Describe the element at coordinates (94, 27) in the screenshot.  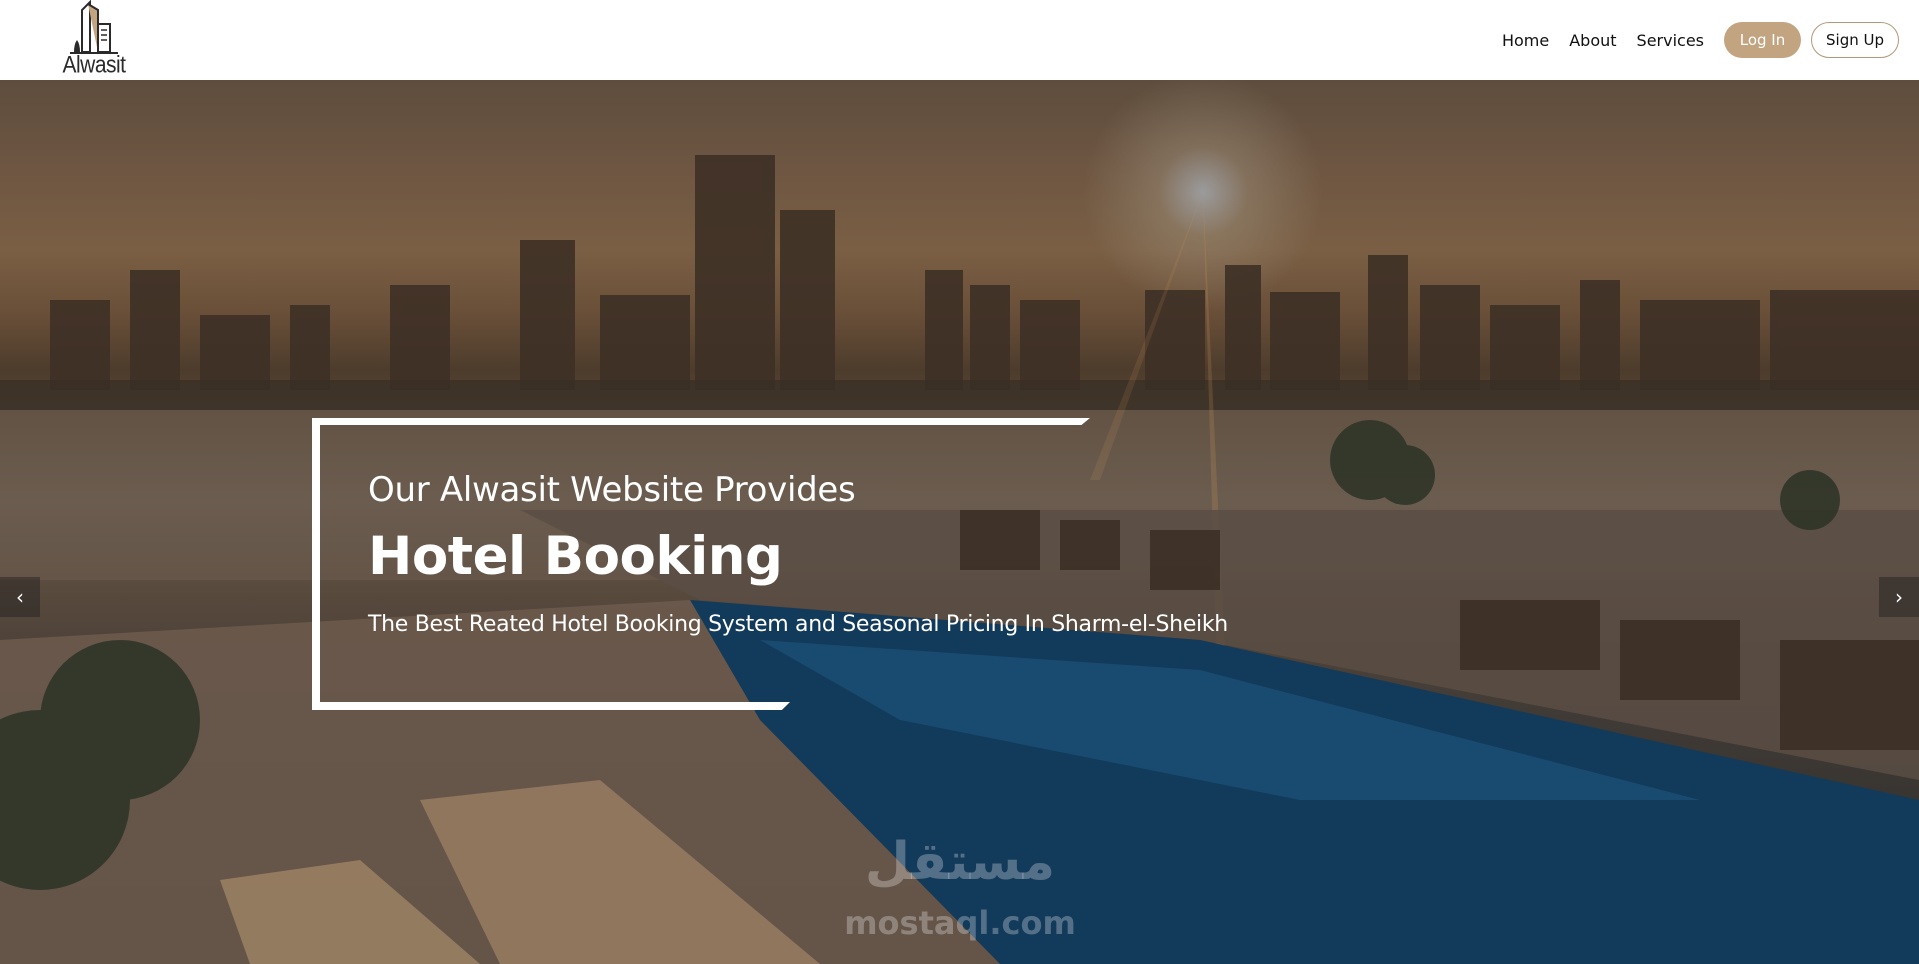
I see `building-logo-icon` at that location.